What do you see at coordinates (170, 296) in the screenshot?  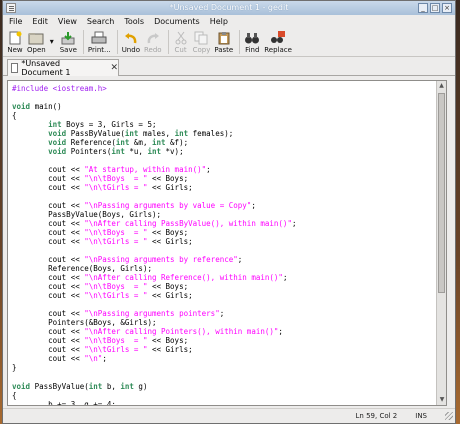 I see `code-token: << Girls;` at bounding box center [170, 296].